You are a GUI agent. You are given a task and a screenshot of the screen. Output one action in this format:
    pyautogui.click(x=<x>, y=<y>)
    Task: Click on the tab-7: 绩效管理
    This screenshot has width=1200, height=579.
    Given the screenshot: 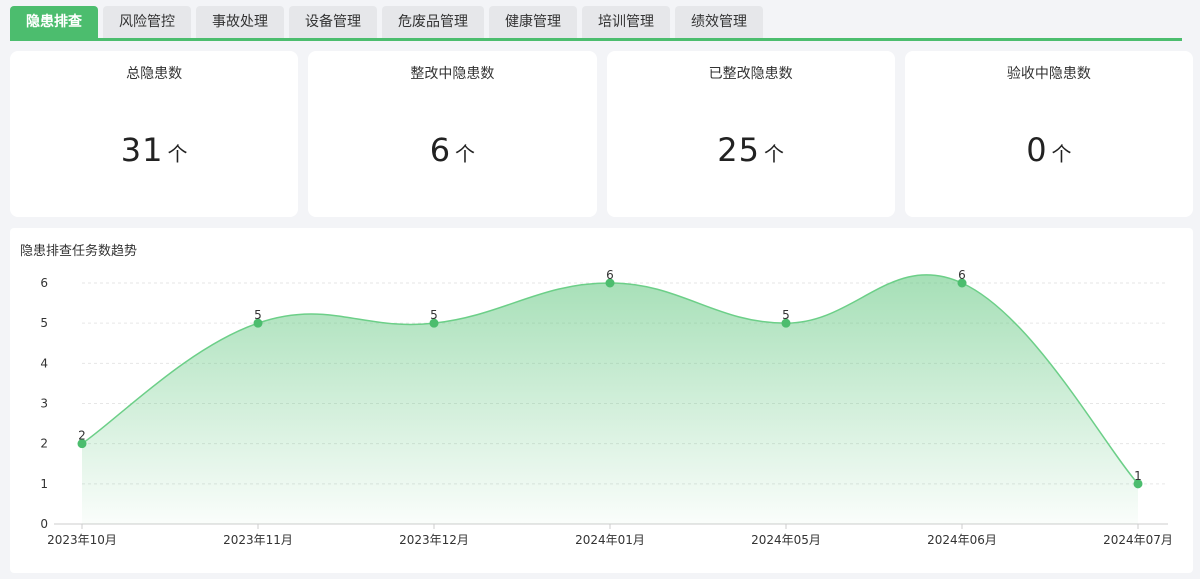 What is the action you would take?
    pyautogui.click(x=719, y=22)
    